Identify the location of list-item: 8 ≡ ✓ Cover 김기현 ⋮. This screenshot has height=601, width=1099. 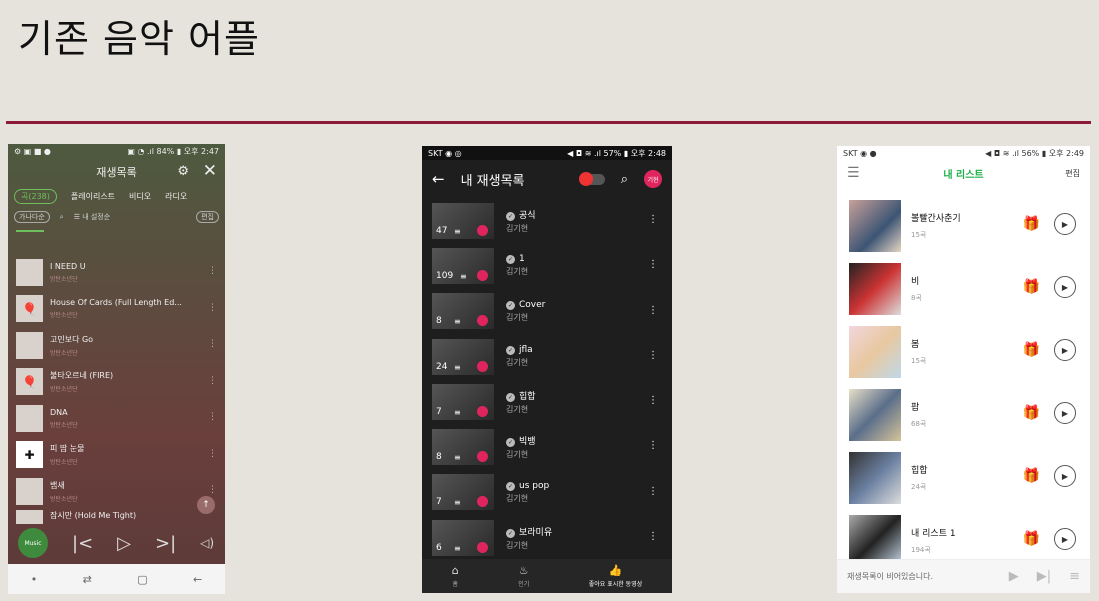
(547, 311).